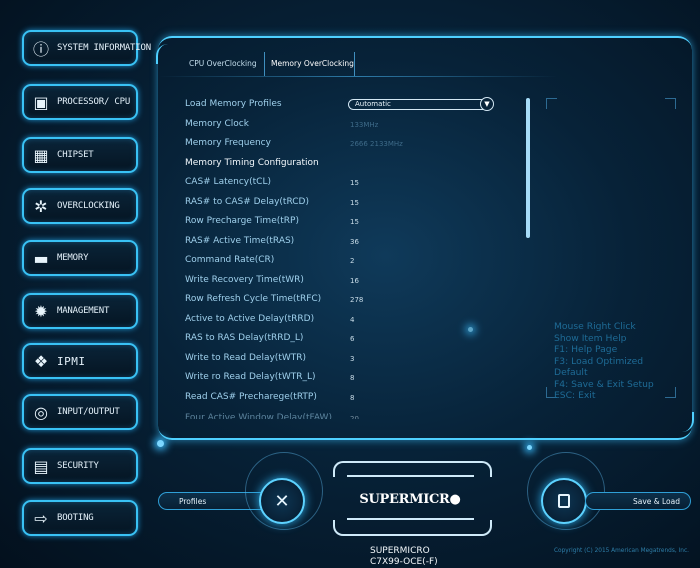 This screenshot has height=568, width=700. What do you see at coordinates (71, 361) in the screenshot?
I see `sidebar-item-label: IPMI` at bounding box center [71, 361].